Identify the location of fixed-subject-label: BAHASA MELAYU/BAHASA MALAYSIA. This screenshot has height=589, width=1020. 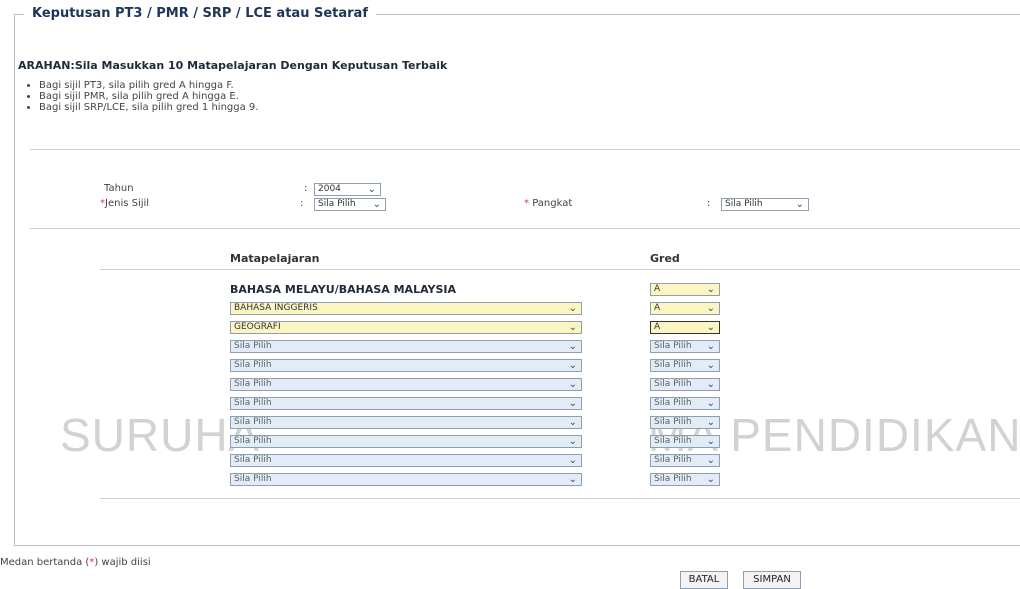
(343, 289).